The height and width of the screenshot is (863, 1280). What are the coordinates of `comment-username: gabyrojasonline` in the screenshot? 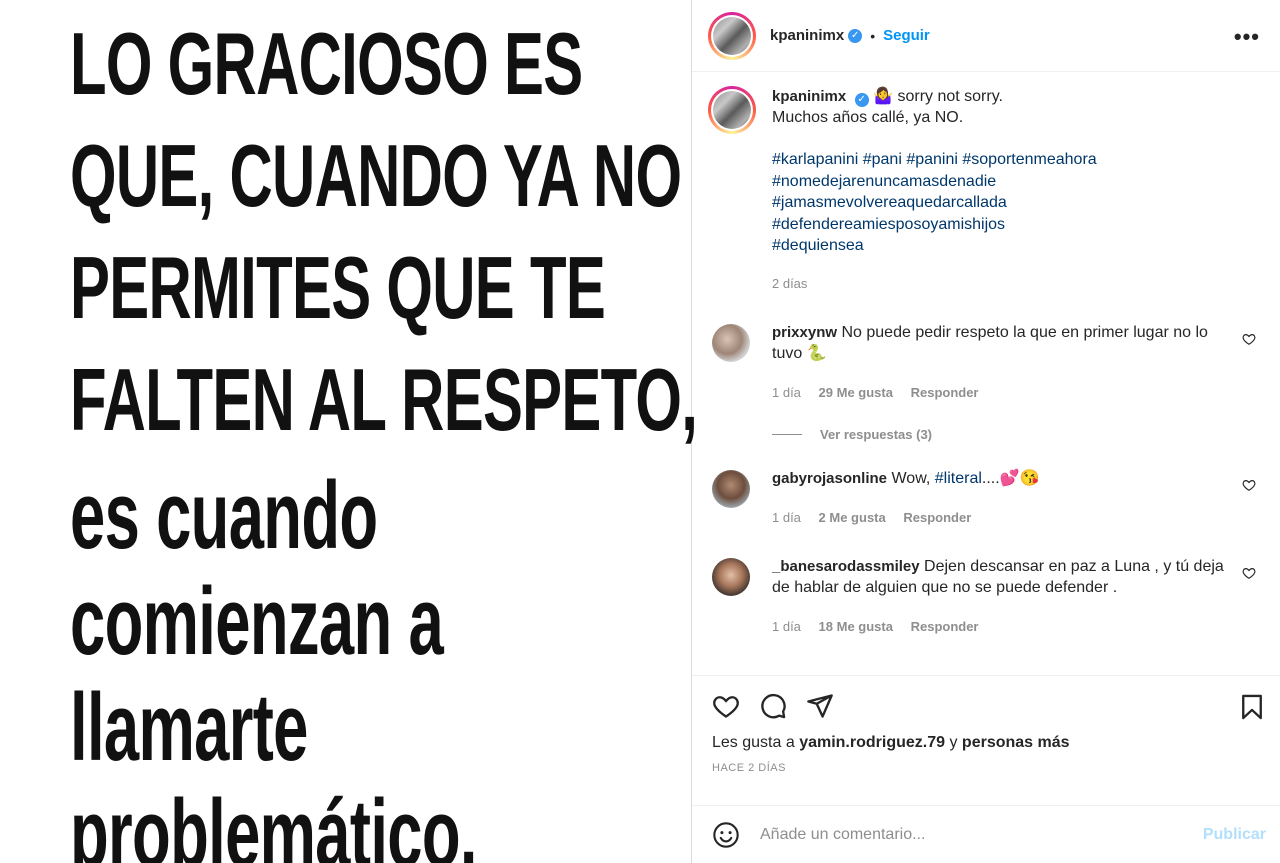 It's located at (829, 478).